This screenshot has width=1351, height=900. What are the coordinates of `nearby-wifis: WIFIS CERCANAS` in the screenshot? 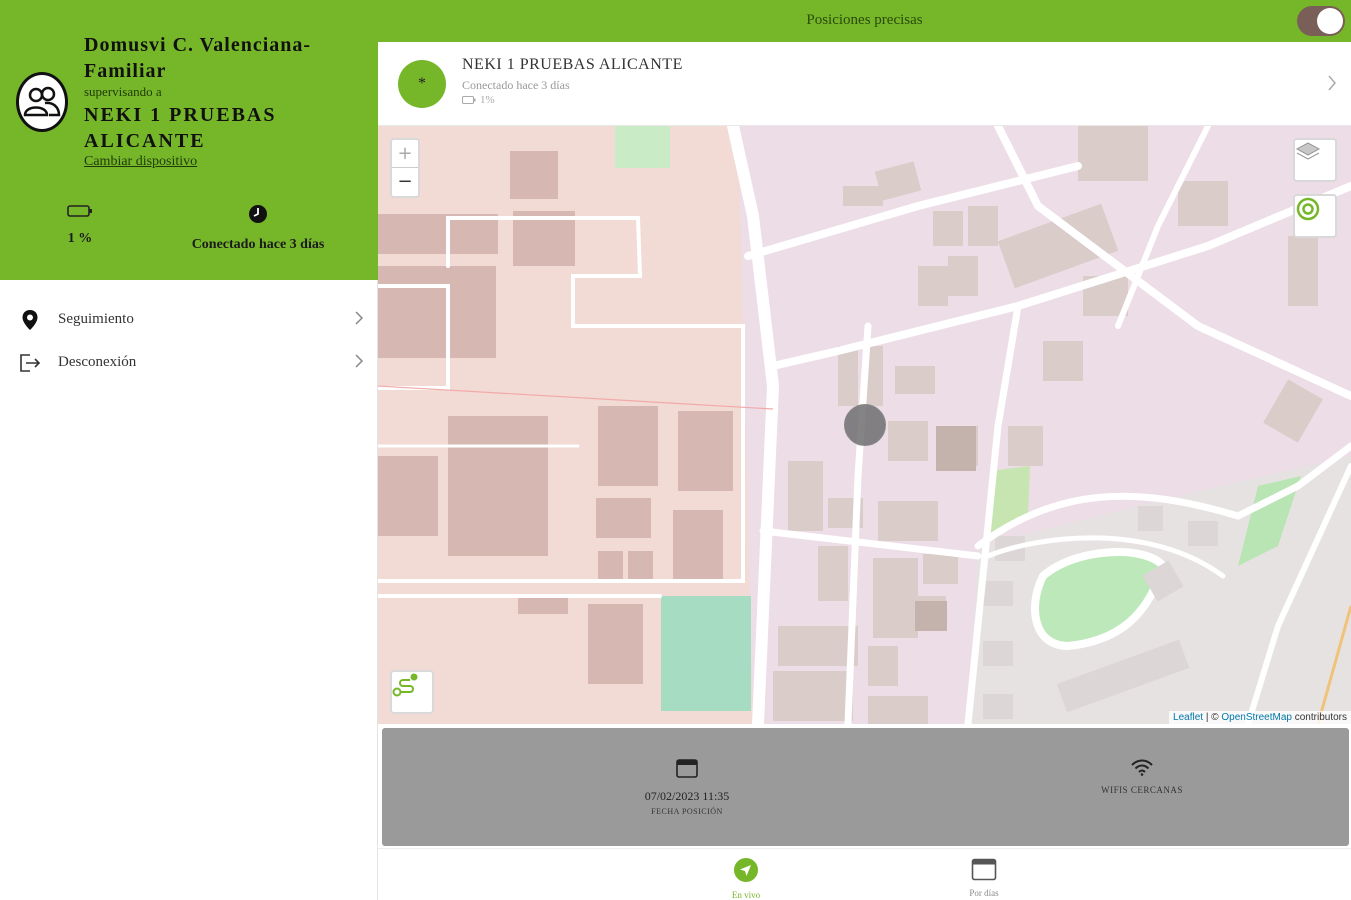 It's located at (1142, 776).